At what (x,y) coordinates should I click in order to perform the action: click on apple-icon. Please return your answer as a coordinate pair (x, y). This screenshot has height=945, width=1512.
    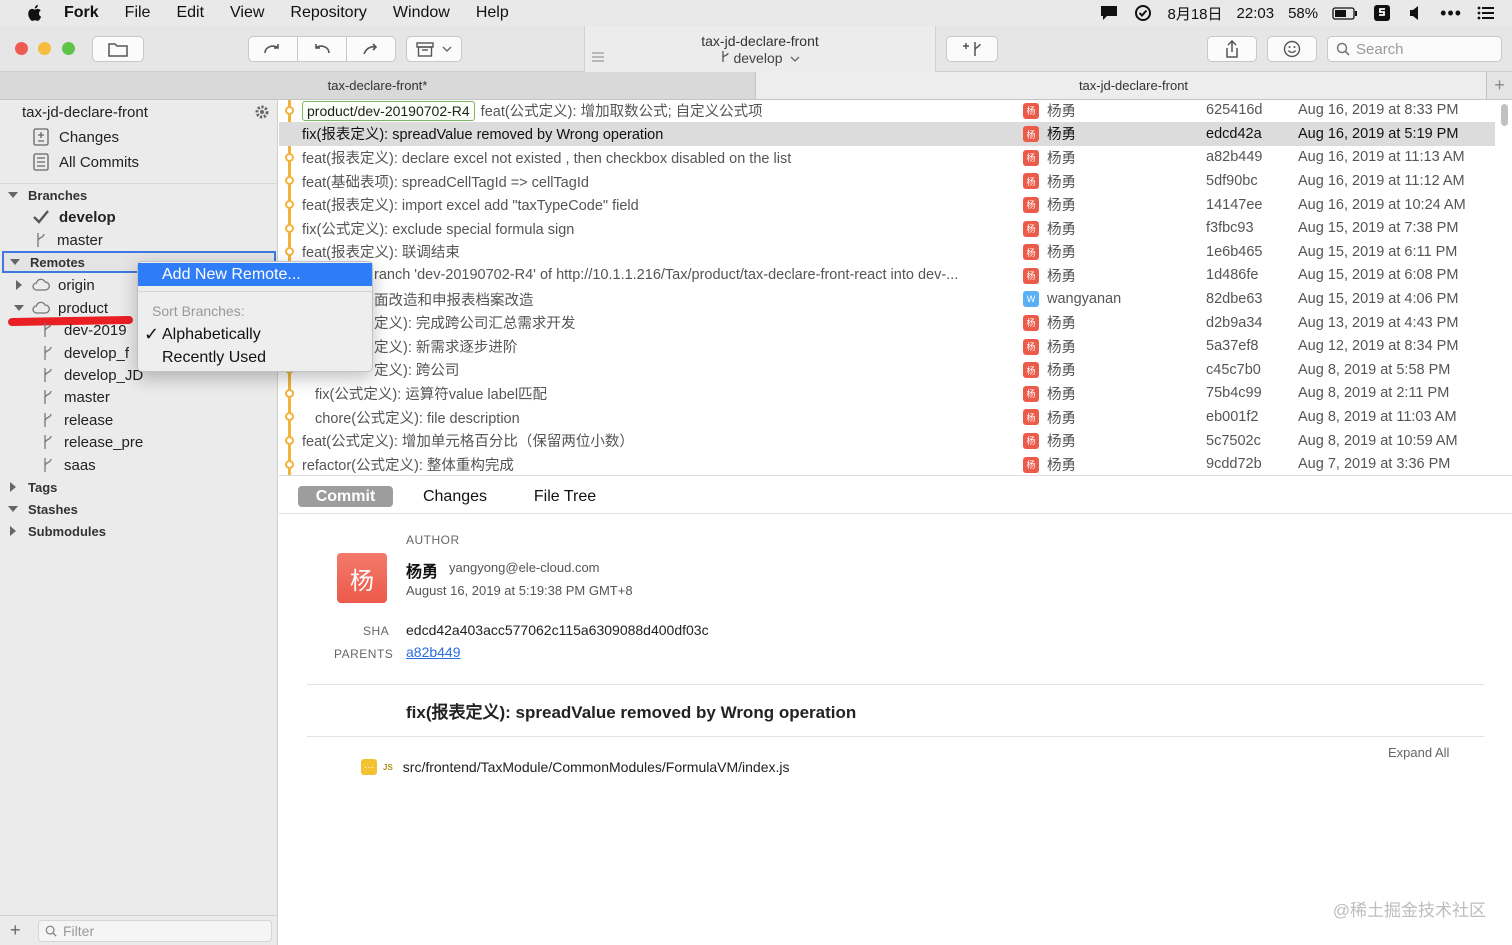
    Looking at the image, I should click on (35, 13).